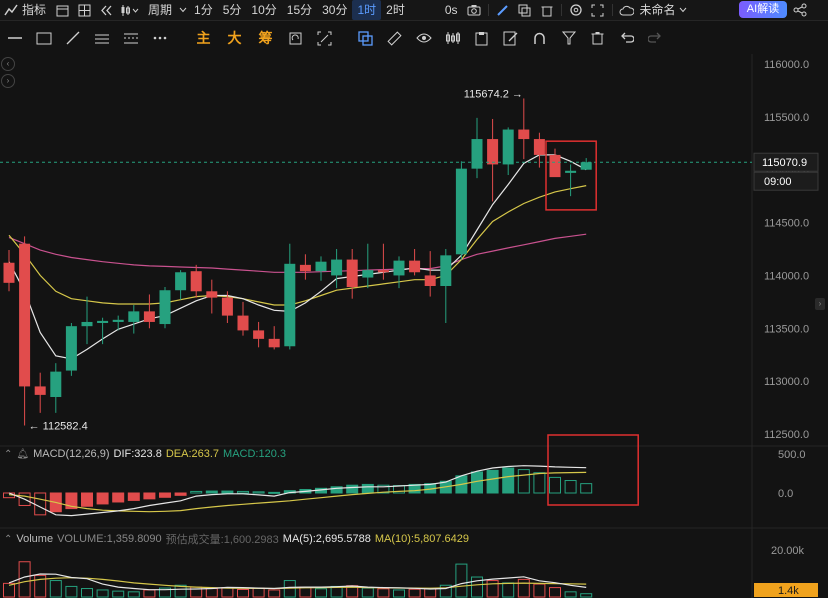 The width and height of the screenshot is (828, 598). I want to click on main-force-button: 主, so click(203, 38).